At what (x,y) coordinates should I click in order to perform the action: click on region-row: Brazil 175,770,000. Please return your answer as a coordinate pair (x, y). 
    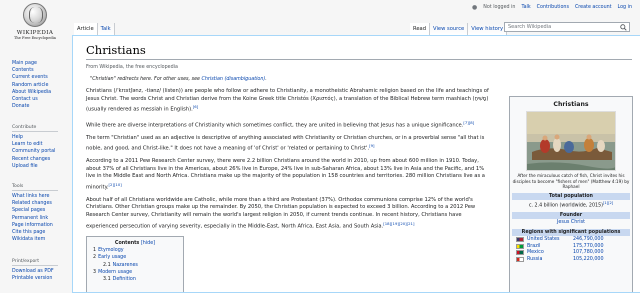
    Looking at the image, I should click on (571, 246).